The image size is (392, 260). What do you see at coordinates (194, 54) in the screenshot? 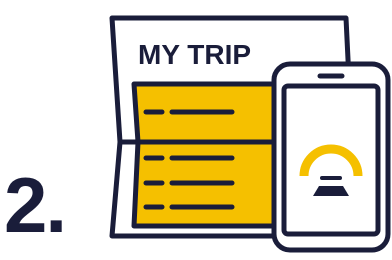
I see `document-title: MY TRIP` at bounding box center [194, 54].